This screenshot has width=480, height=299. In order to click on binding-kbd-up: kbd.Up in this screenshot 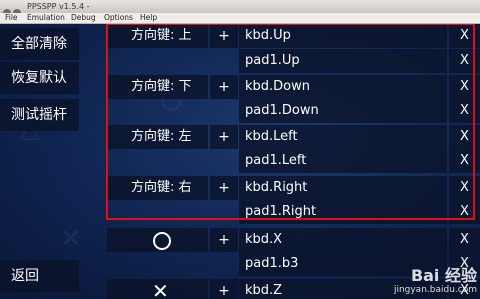, I will do `click(343, 36)`.